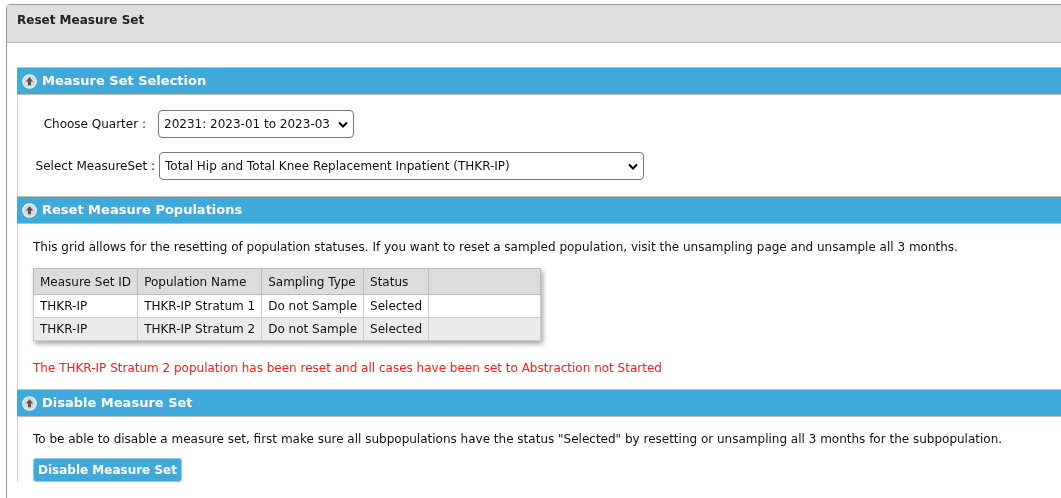 The height and width of the screenshot is (498, 1061). What do you see at coordinates (199, 329) in the screenshot?
I see `table-cell: THKR-IP Stratum 2` at bounding box center [199, 329].